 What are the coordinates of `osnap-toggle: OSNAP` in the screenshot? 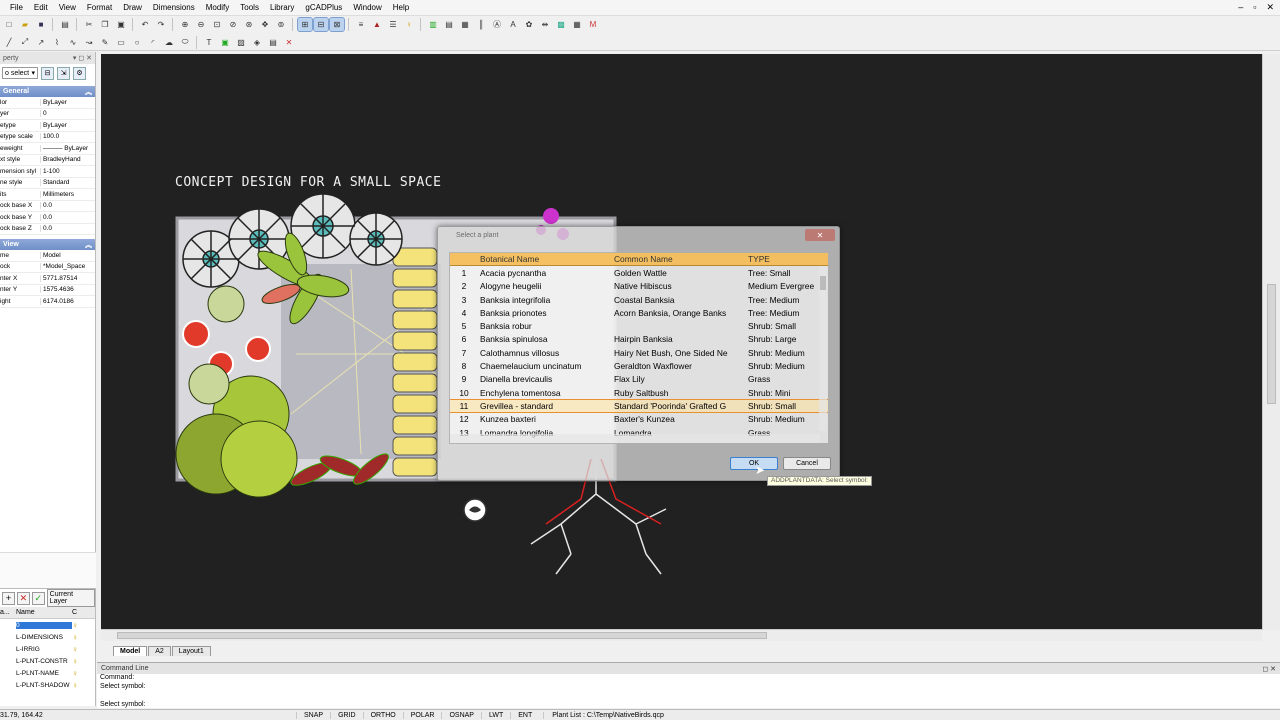 It's located at (461, 715).